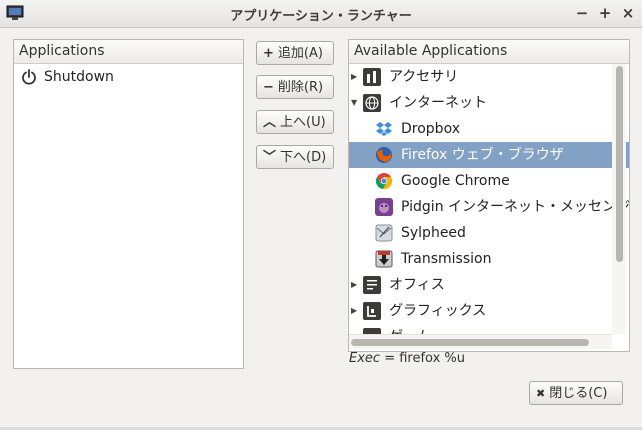 This screenshot has height=430, width=642. What do you see at coordinates (417, 285) in the screenshot?
I see `tree-item-label: オフィス` at bounding box center [417, 285].